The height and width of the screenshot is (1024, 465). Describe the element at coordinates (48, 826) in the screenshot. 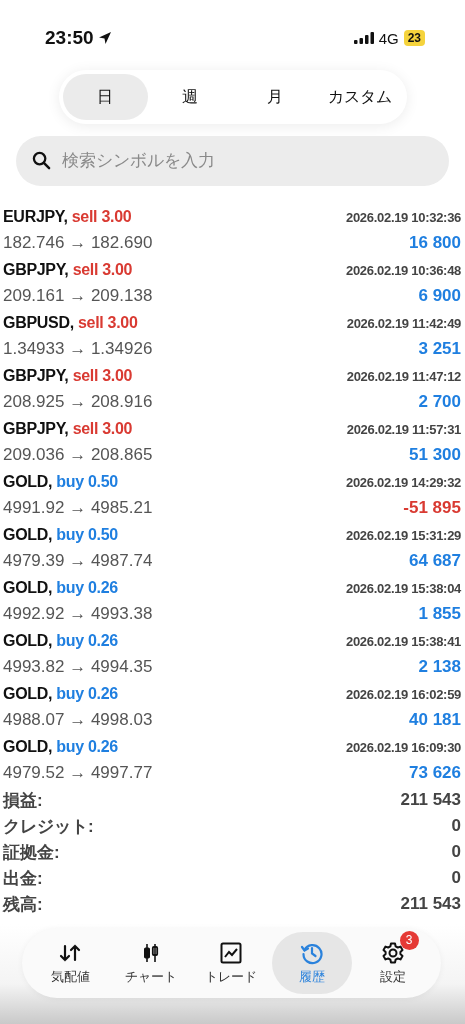

I see `summary-label: クレジット:` at that location.